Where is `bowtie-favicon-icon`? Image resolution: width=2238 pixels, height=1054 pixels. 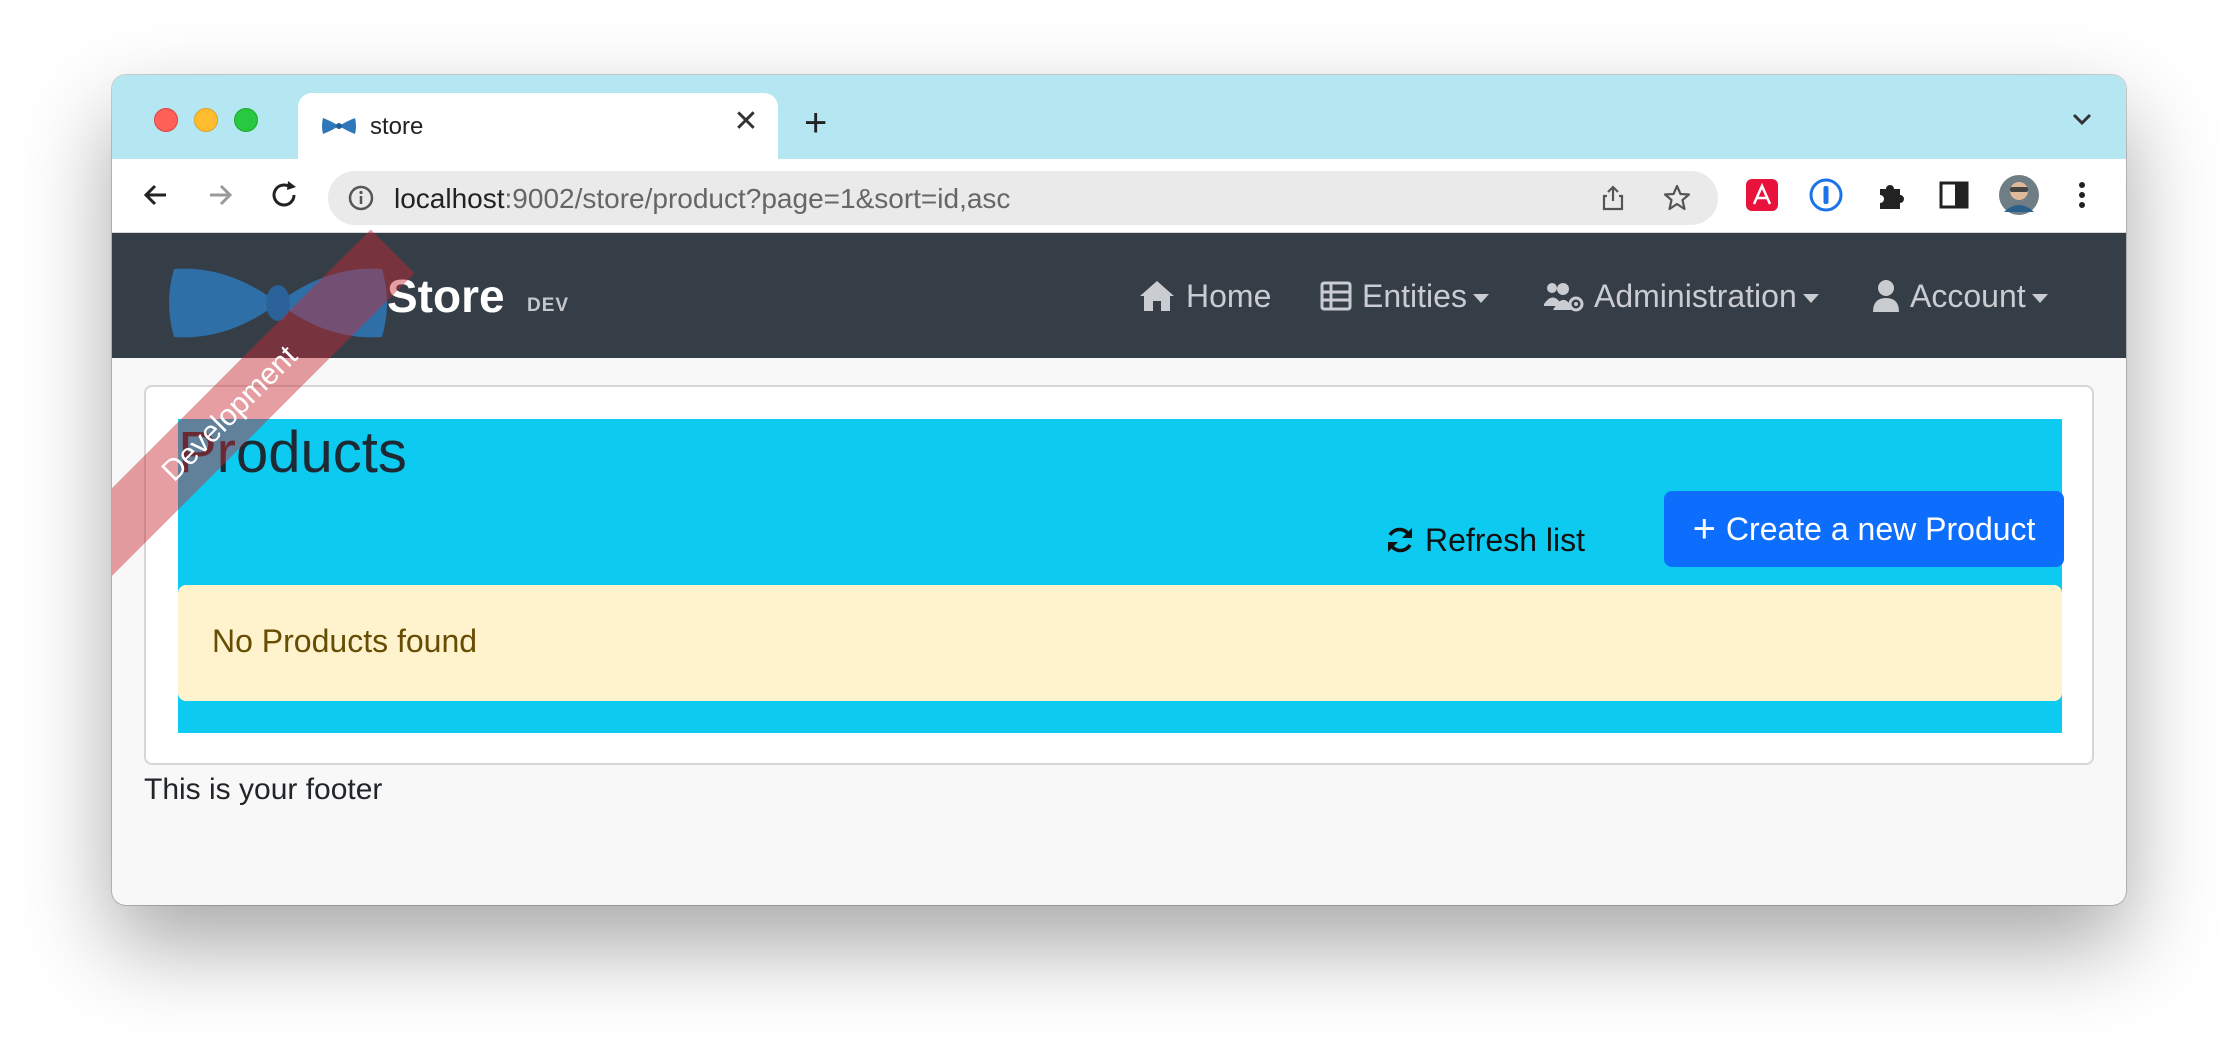 bowtie-favicon-icon is located at coordinates (339, 126).